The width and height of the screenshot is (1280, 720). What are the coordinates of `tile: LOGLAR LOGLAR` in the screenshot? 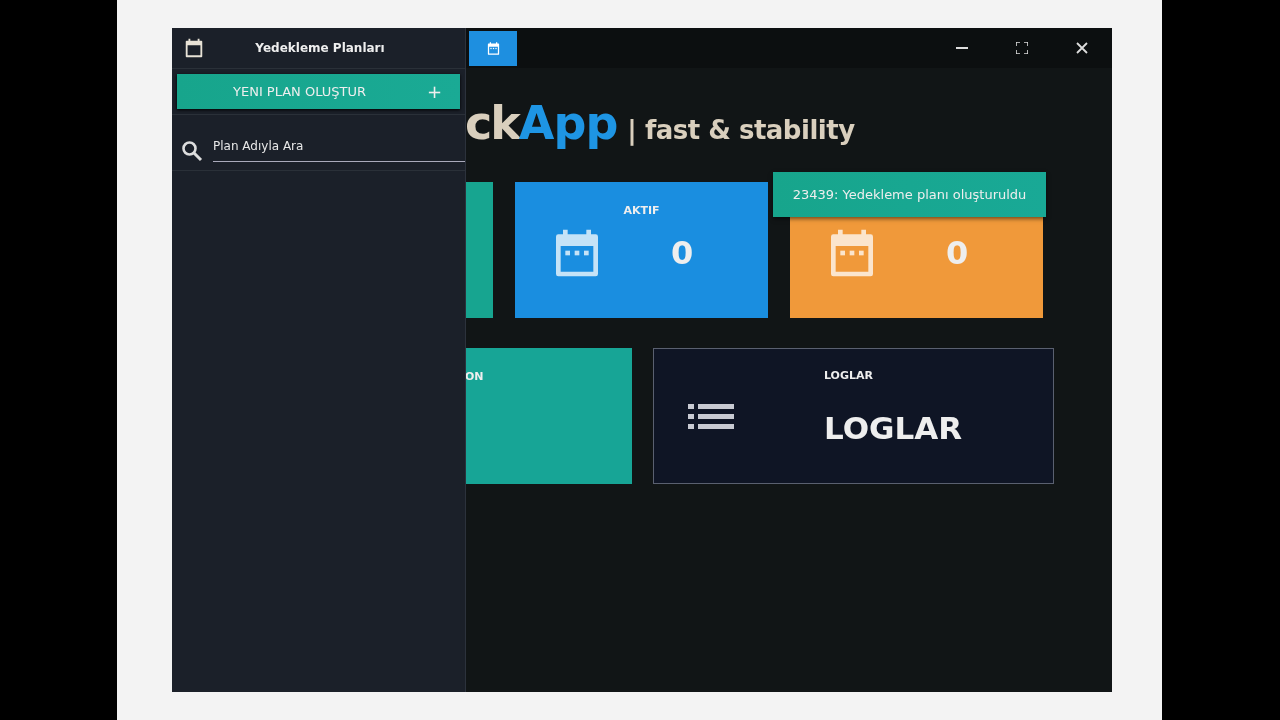 It's located at (853, 416).